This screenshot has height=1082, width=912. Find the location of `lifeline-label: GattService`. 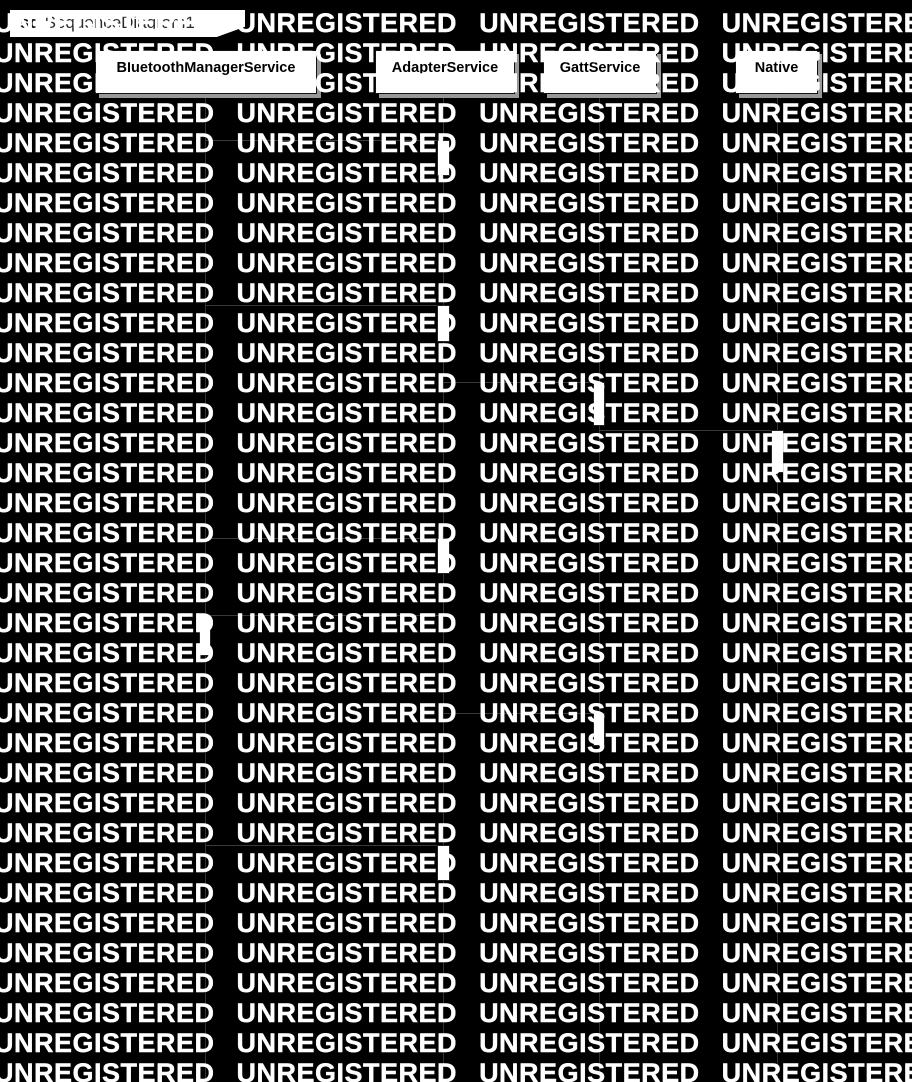

lifeline-label: GattService is located at coordinates (600, 68).